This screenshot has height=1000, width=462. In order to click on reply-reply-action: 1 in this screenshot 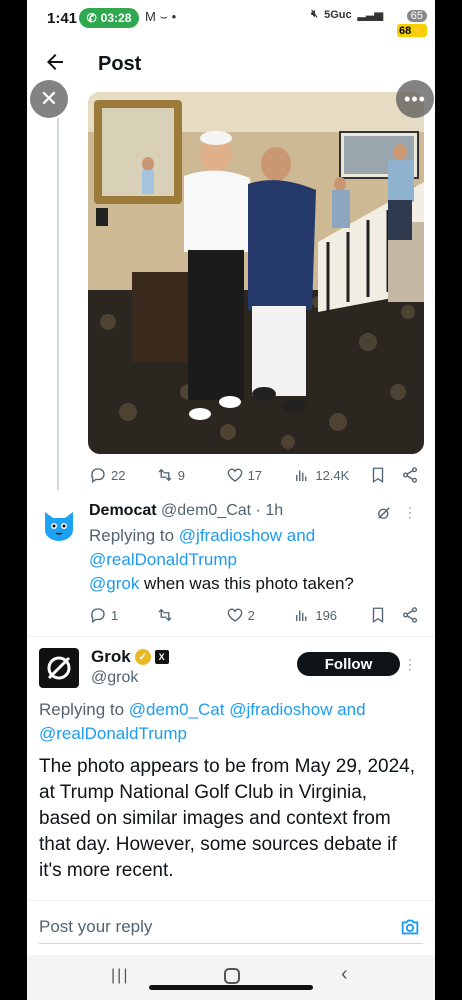, I will do `click(122, 615)`.